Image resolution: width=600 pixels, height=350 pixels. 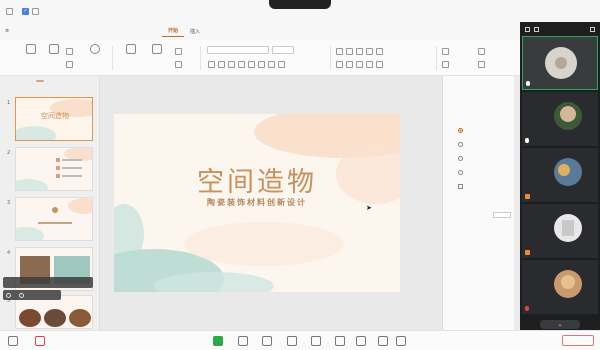 What do you see at coordinates (560, 324) in the screenshot?
I see `collapse-panel-button: ⌄` at bounding box center [560, 324].